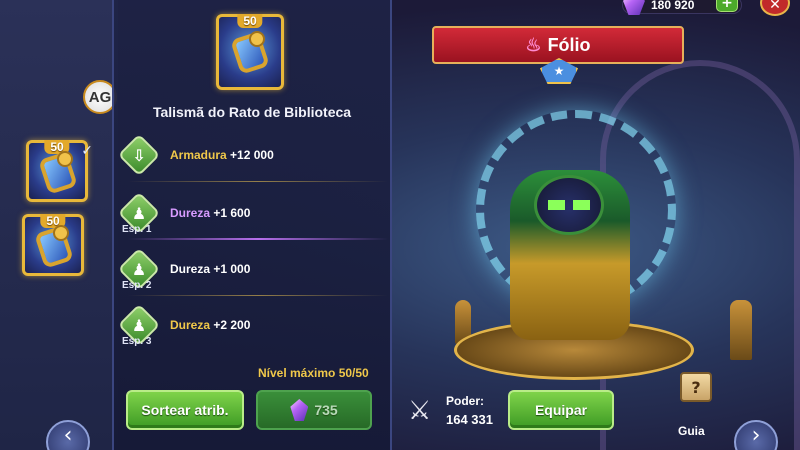 This screenshot has height=450, width=800. I want to click on power-label: Poder:, so click(465, 401).